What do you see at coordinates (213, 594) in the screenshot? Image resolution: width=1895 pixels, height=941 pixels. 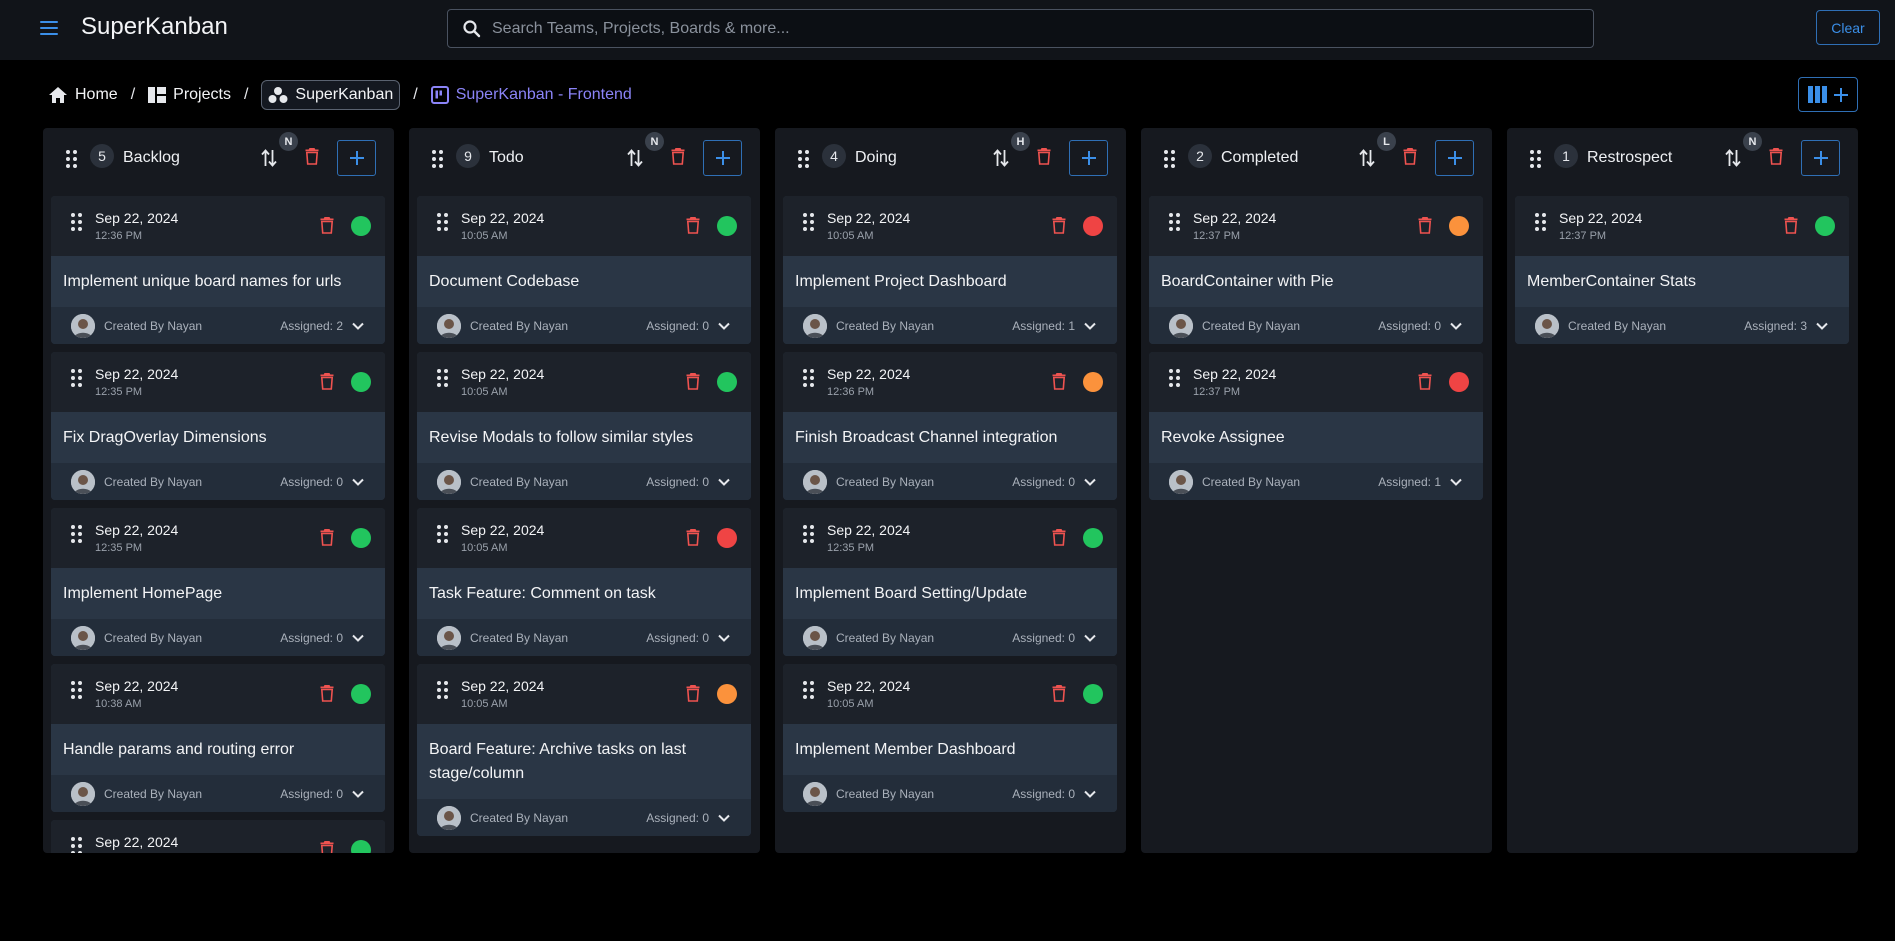 I see `task-title: Implement HomePage` at bounding box center [213, 594].